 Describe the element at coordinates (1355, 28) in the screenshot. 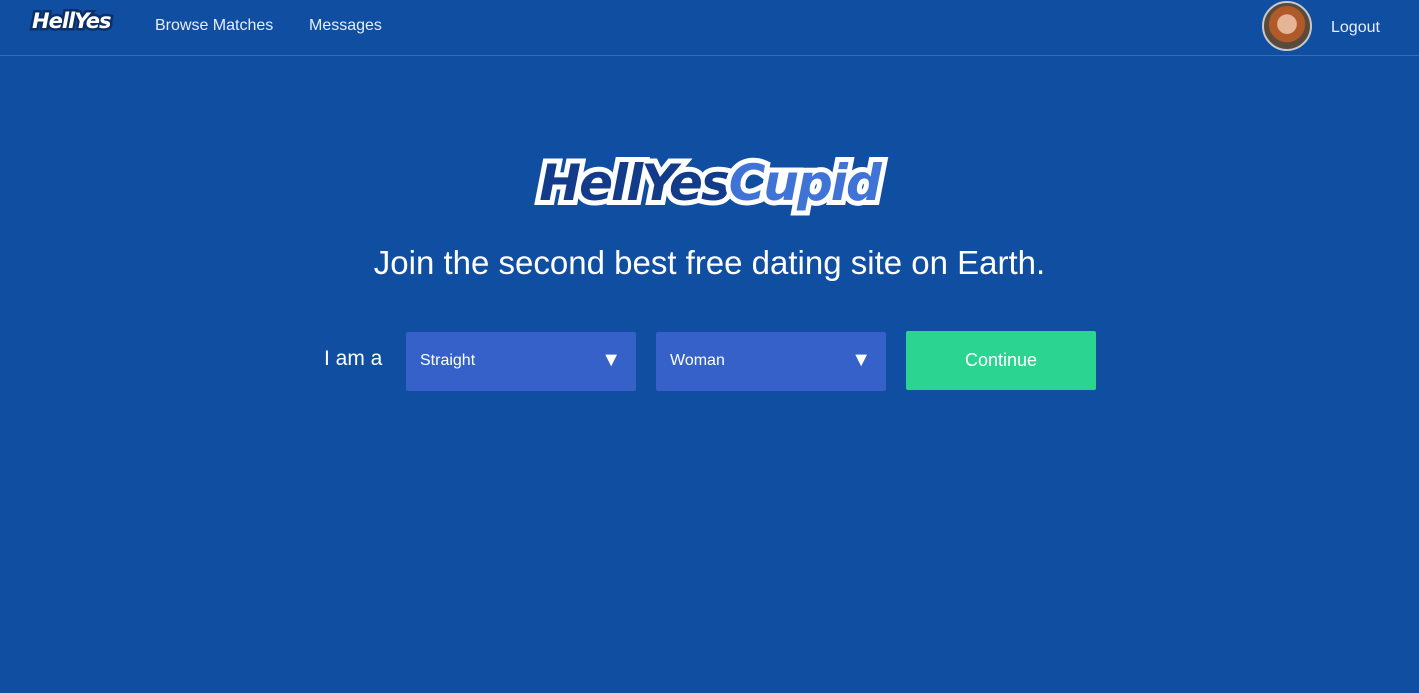

I see `logout-link: Logout` at that location.